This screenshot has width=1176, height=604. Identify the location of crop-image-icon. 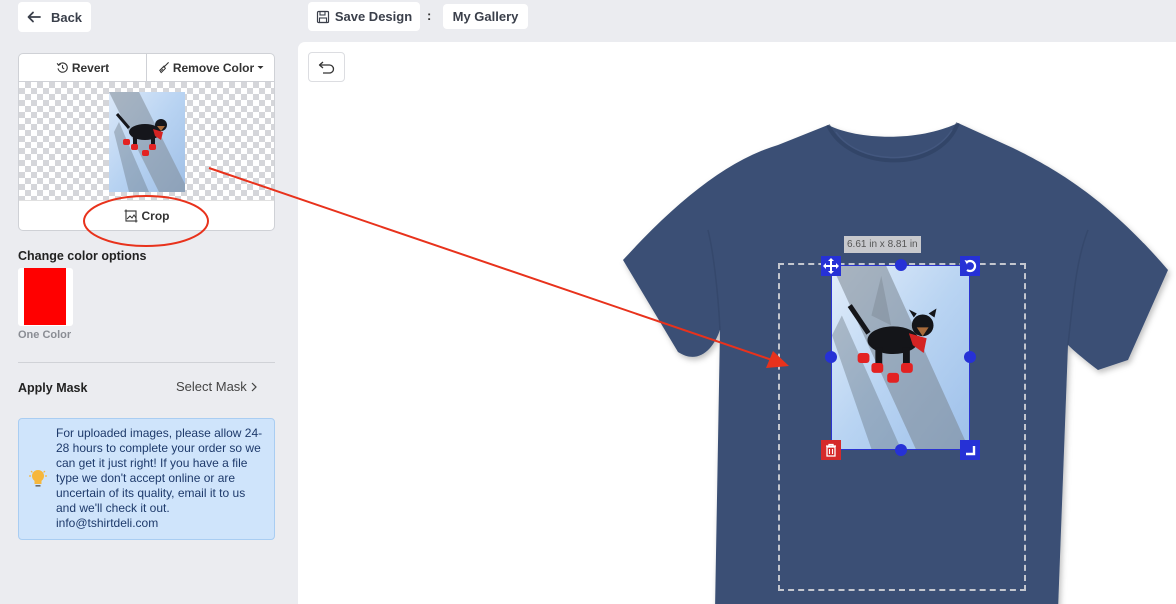
(130, 215).